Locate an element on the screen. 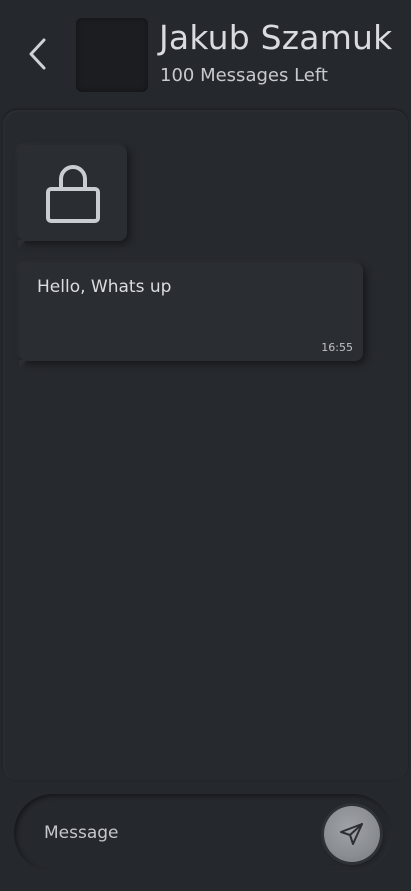 The width and height of the screenshot is (411, 891). lock-icon is located at coordinates (73, 194).